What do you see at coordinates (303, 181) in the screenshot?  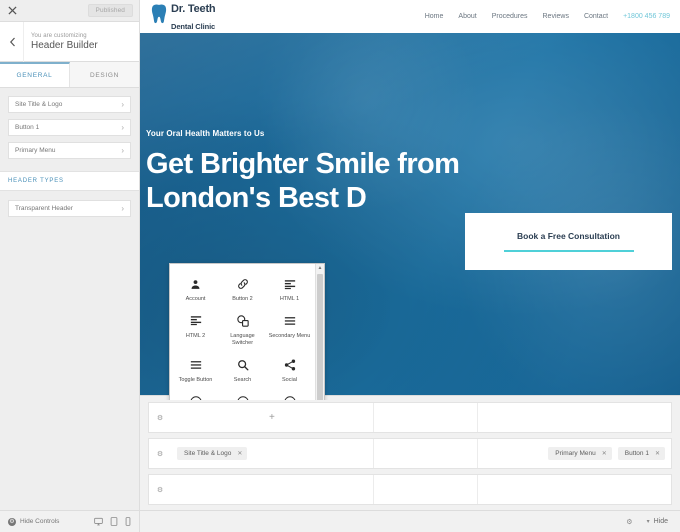 I see `hero-title: Get Brighter Smile from London's Best D` at bounding box center [303, 181].